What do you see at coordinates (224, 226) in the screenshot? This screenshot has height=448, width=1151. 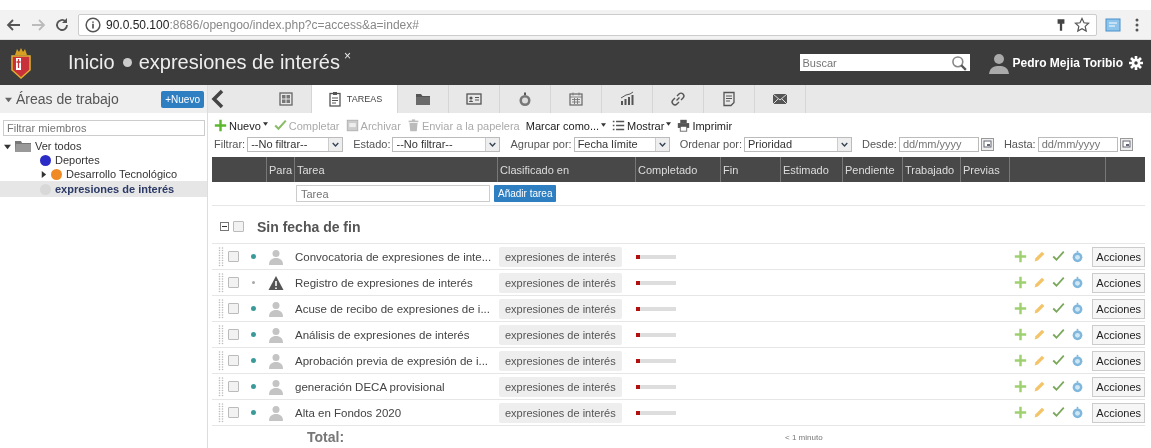 I see `collapse-icon` at bounding box center [224, 226].